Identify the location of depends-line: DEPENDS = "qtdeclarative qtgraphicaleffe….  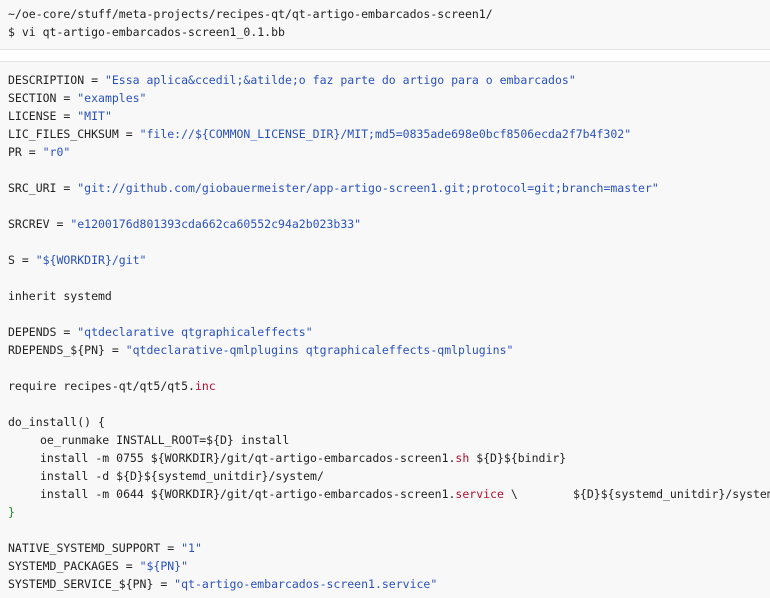
(385, 332).